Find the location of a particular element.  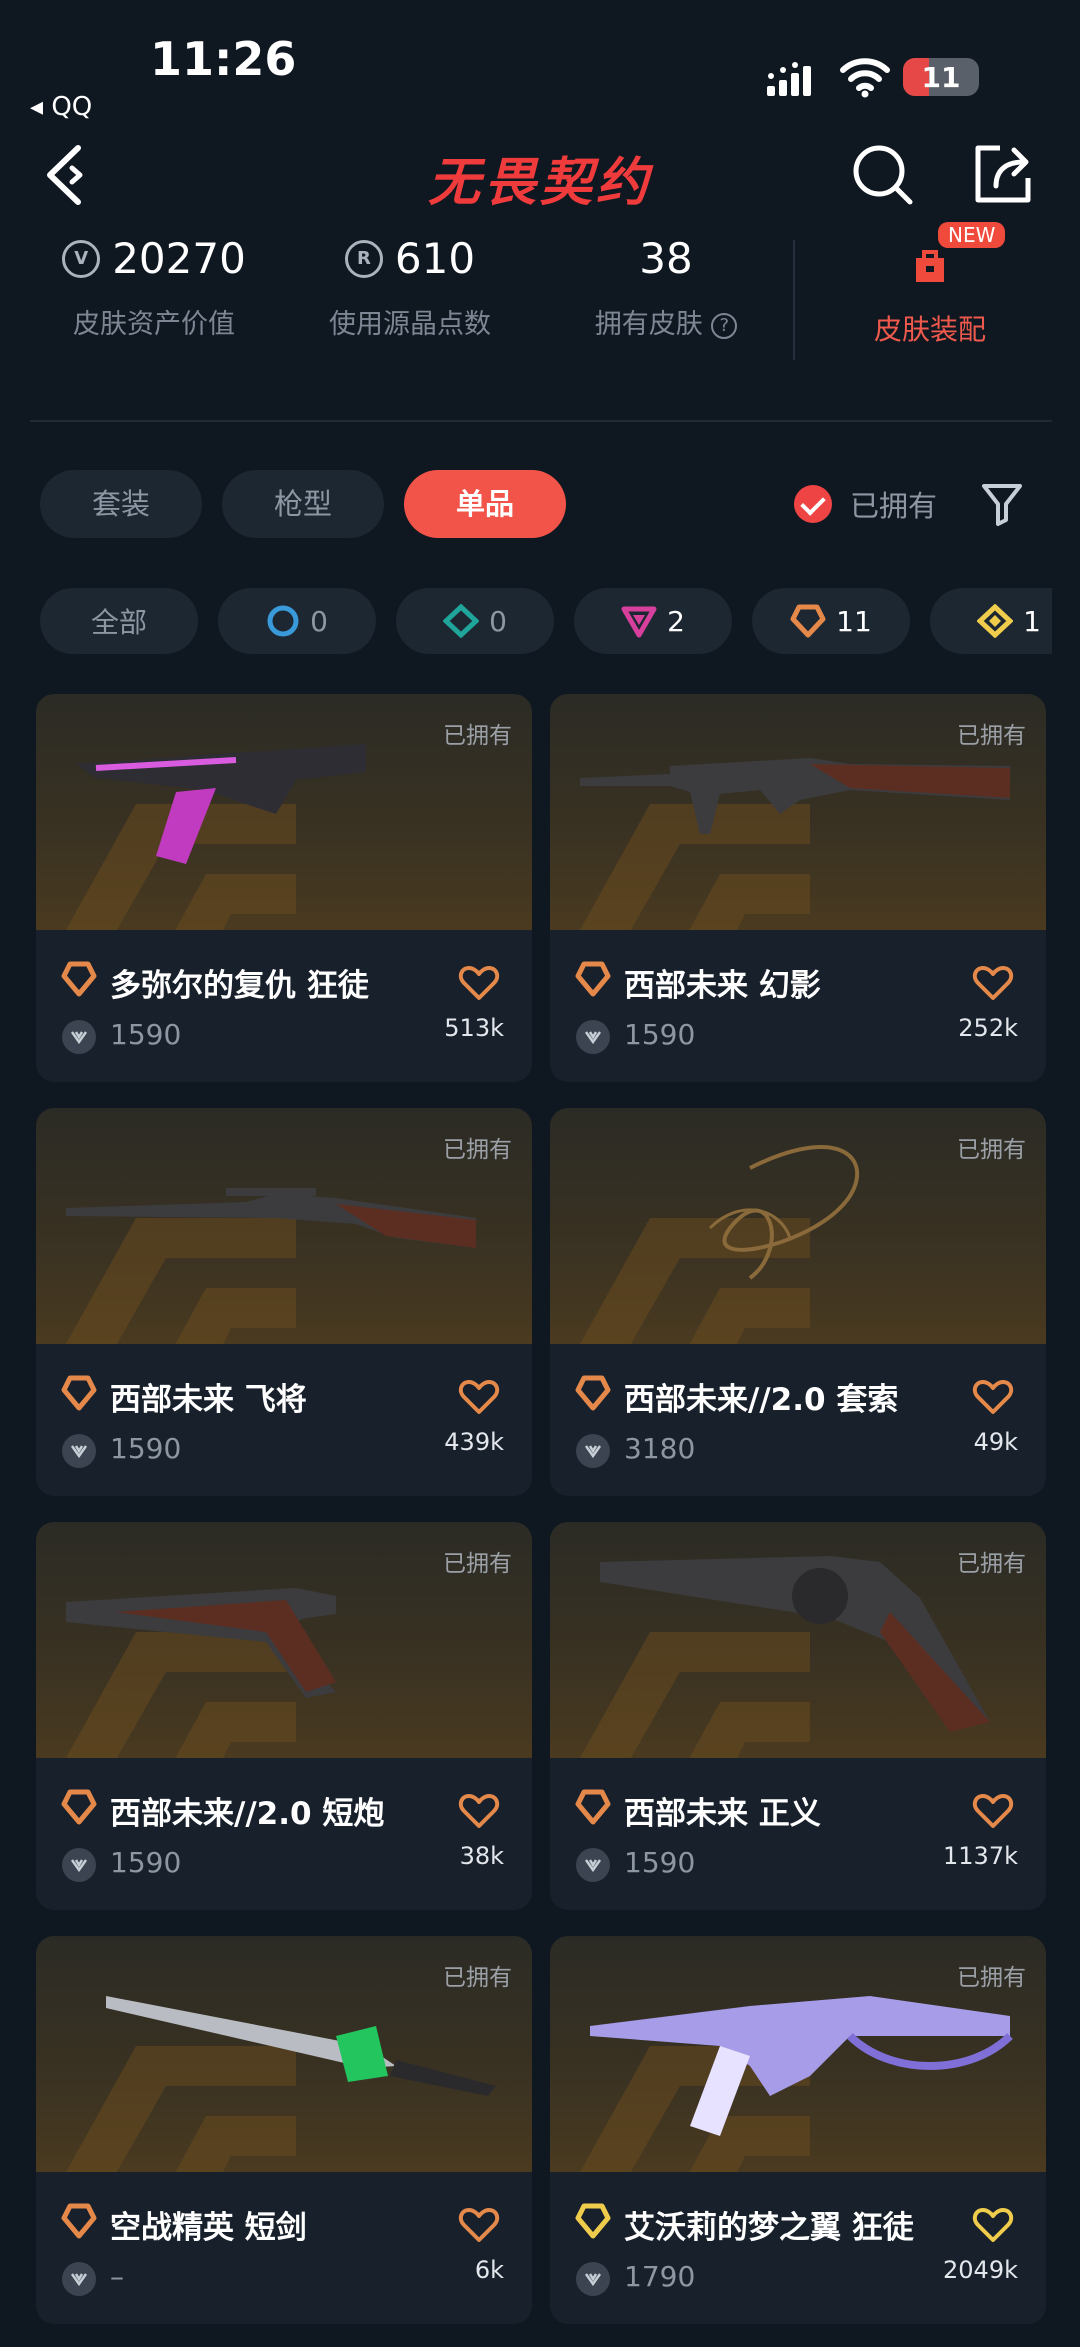

section-divider is located at coordinates (541, 421).